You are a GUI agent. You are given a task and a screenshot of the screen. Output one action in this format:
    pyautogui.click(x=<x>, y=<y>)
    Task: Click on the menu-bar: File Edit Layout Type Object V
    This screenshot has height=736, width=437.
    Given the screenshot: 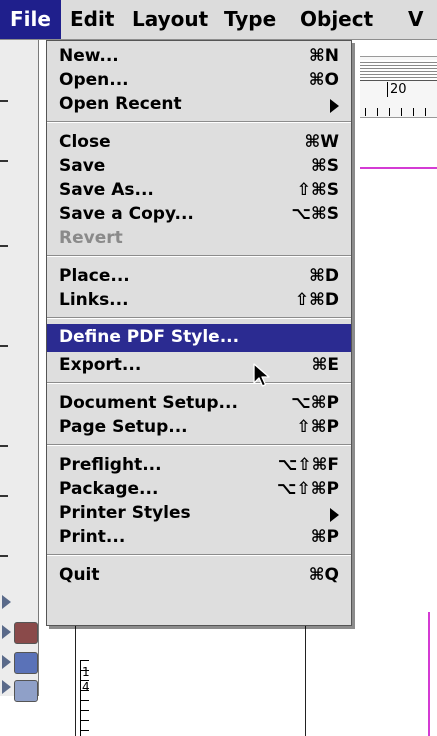 What is the action you would take?
    pyautogui.click(x=218, y=20)
    